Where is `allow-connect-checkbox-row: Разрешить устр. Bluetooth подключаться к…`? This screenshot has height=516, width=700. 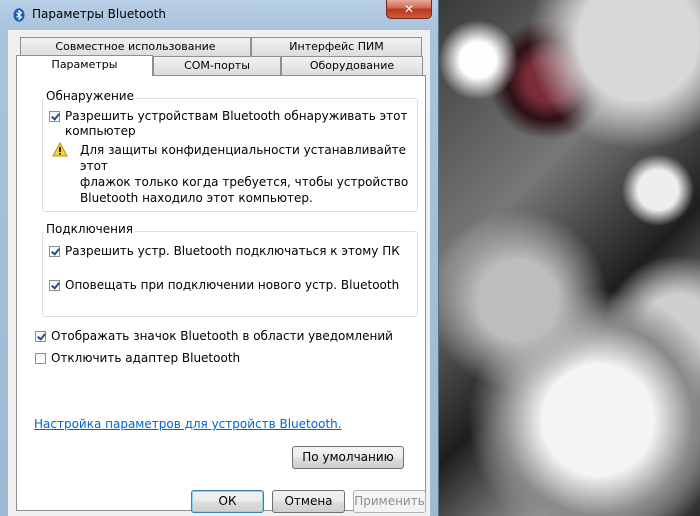
allow-connect-checkbox-row: Разрешить устр. Bluetooth подключаться к… is located at coordinates (224, 251).